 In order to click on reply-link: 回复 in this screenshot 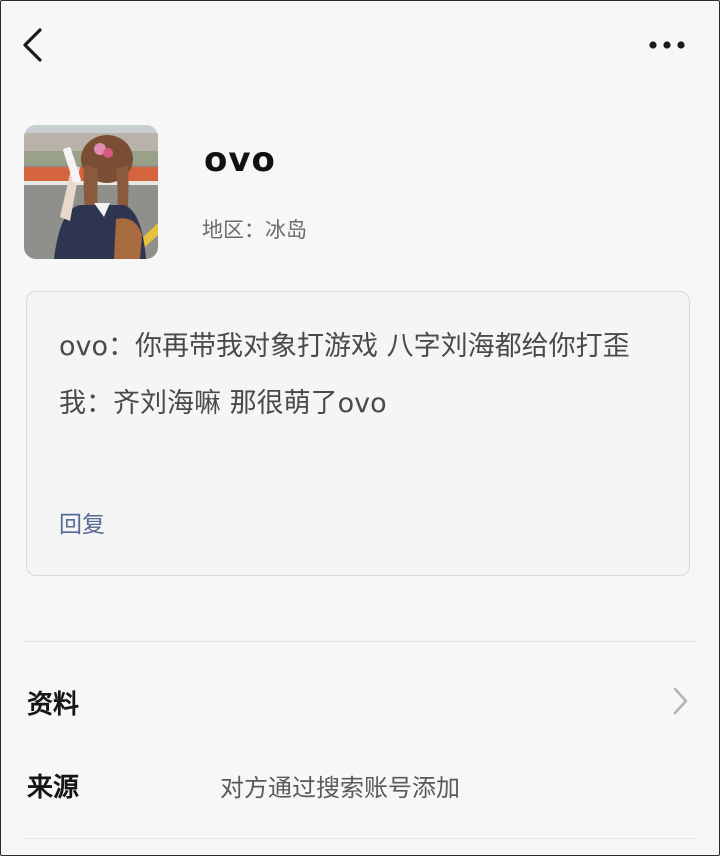, I will do `click(82, 522)`.